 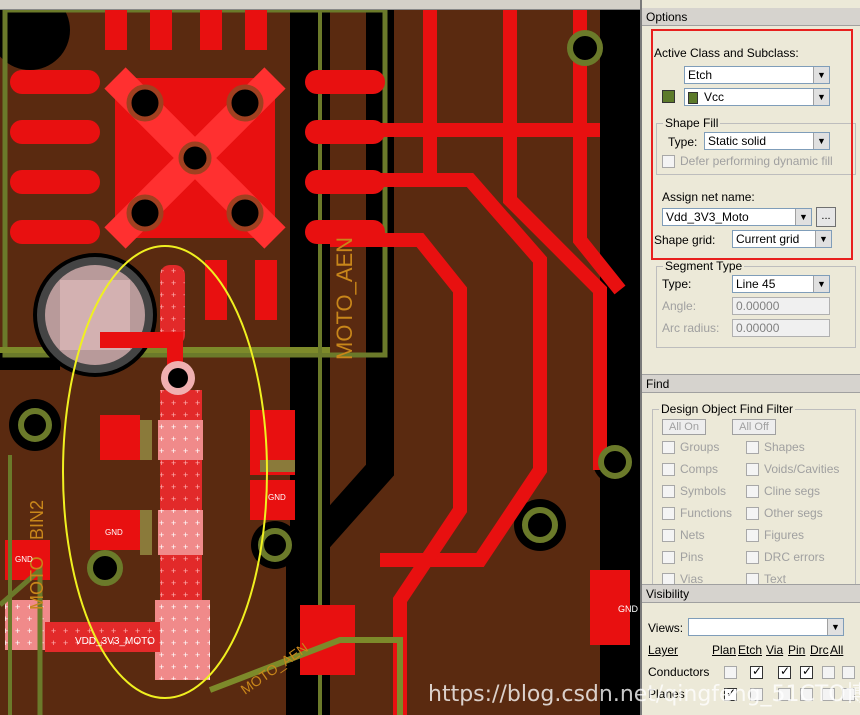 I want to click on find-filter-label: Comps, so click(x=699, y=469).